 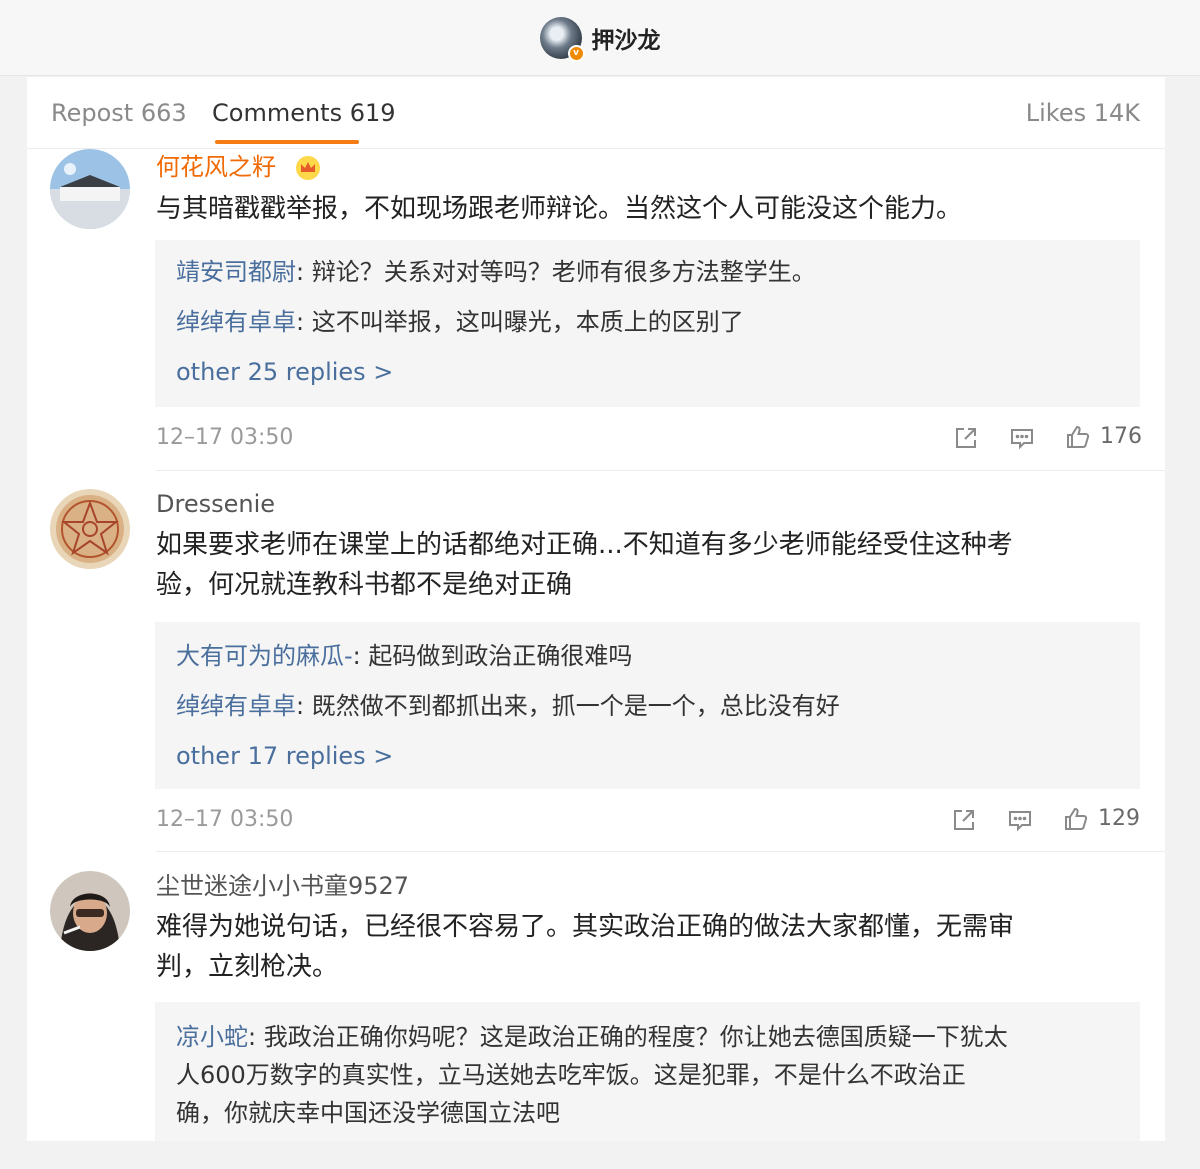 What do you see at coordinates (584, 545) in the screenshot?
I see `comment-text-line: 如果要求老师在课堂上的话都绝对正确...不知道有多少老师能经受住这种考` at bounding box center [584, 545].